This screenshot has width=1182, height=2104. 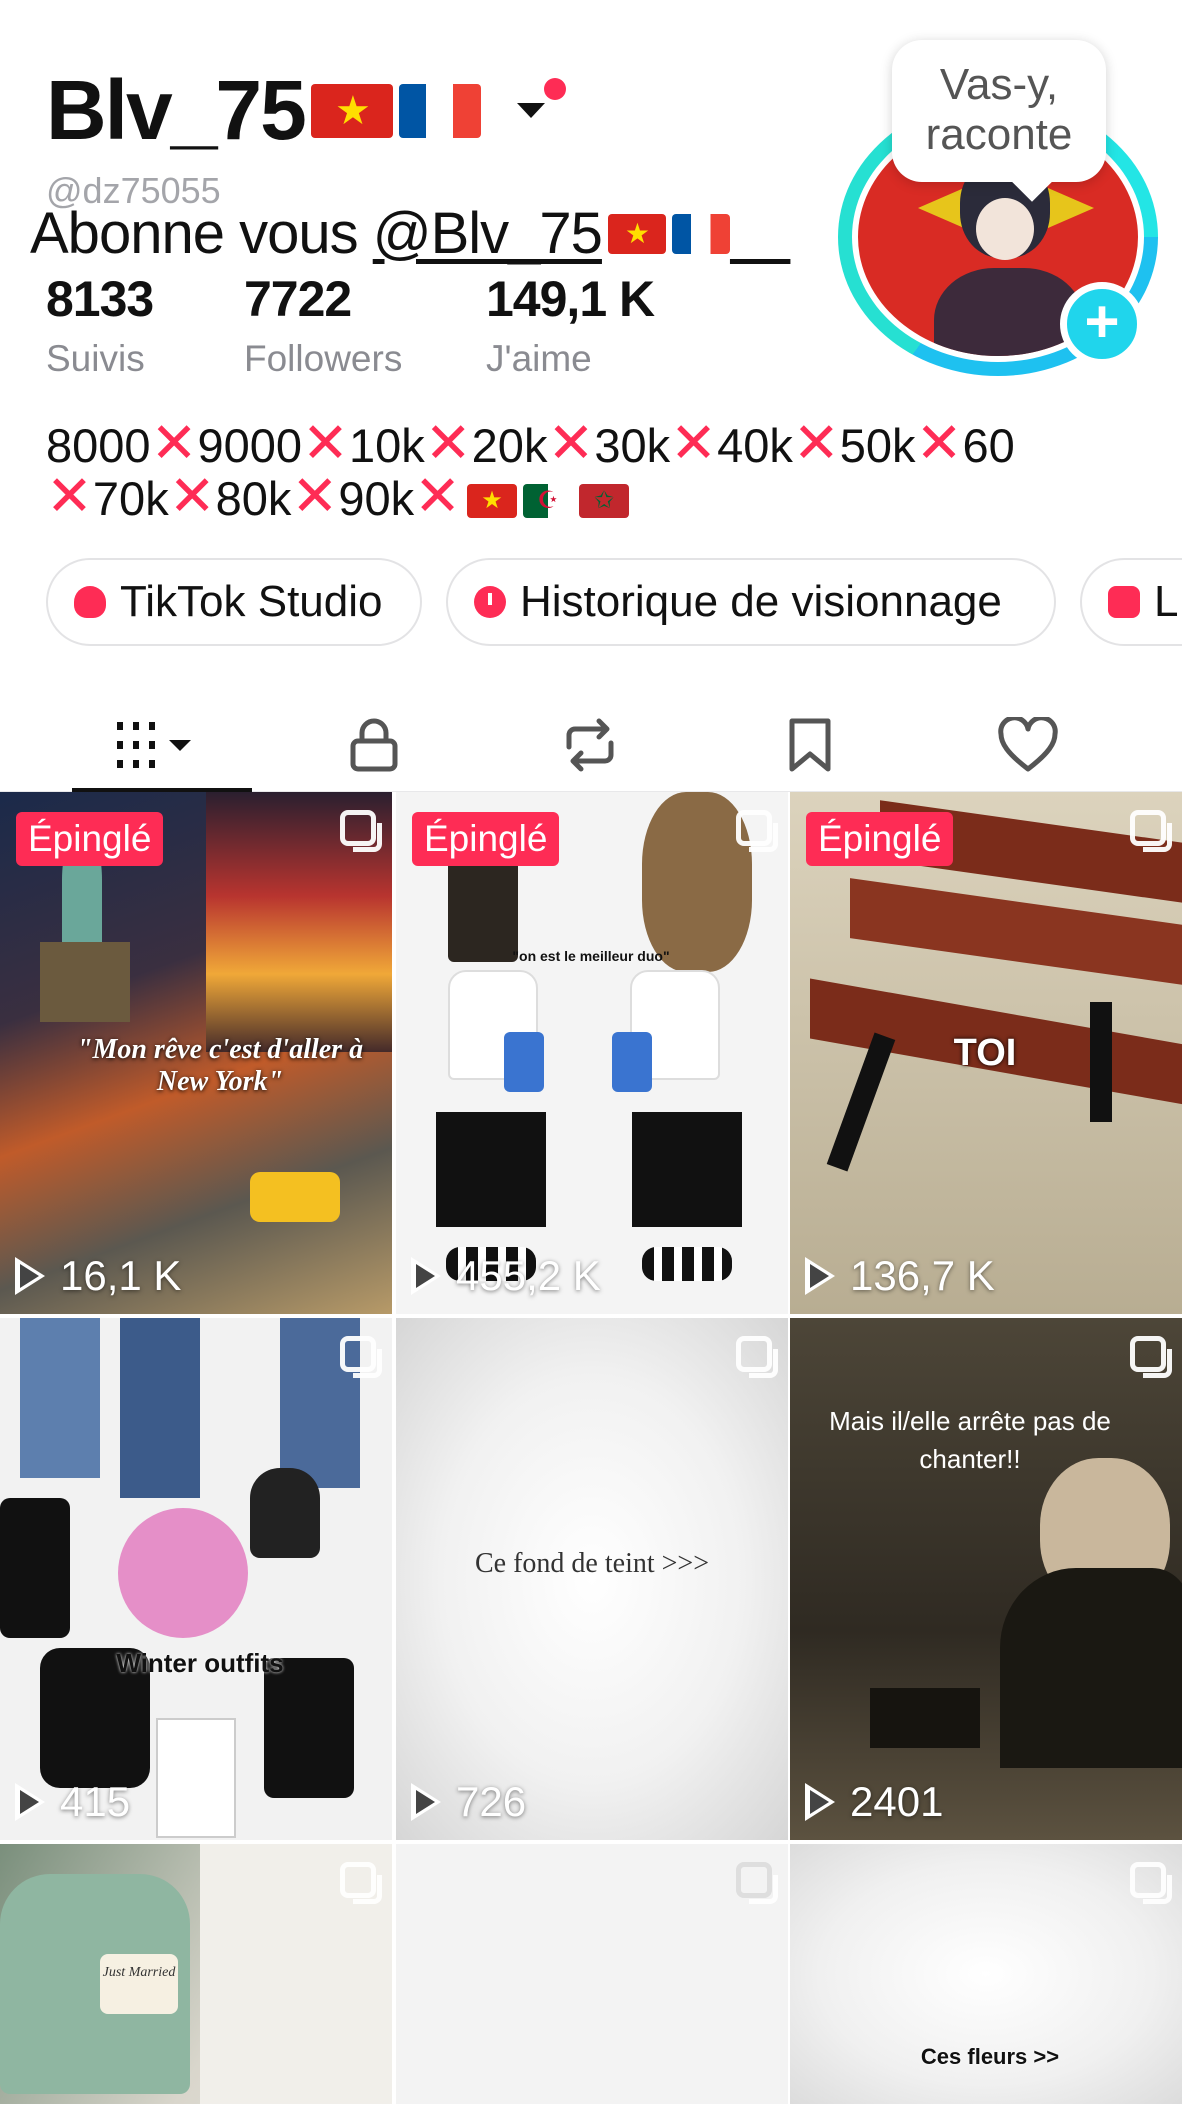 What do you see at coordinates (506, 1276) in the screenshot?
I see `view-count: 455,2 K` at bounding box center [506, 1276].